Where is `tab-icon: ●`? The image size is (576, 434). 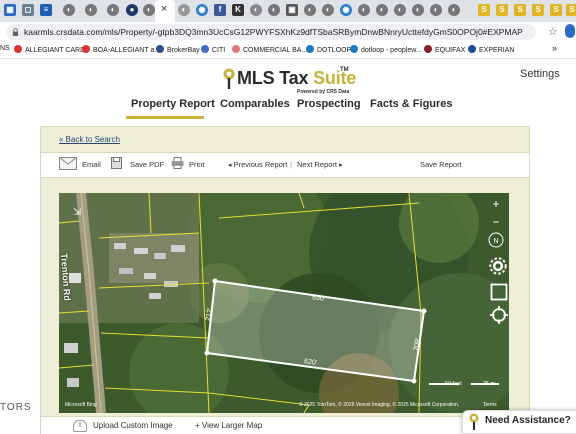 tab-icon: ● is located at coordinates (132, 10).